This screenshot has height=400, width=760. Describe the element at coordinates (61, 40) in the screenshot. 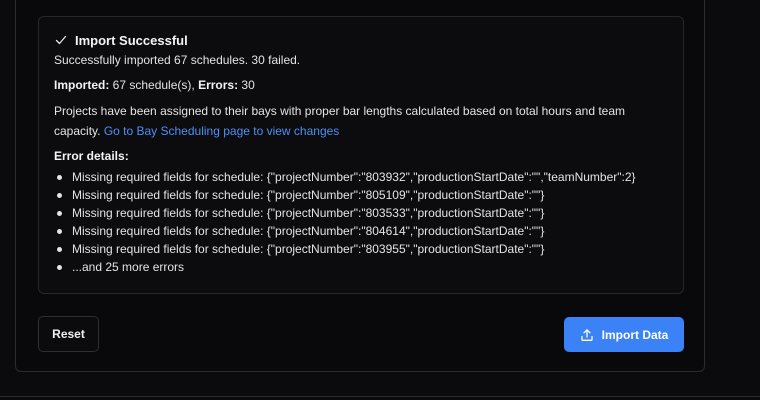

I see `check-icon` at that location.